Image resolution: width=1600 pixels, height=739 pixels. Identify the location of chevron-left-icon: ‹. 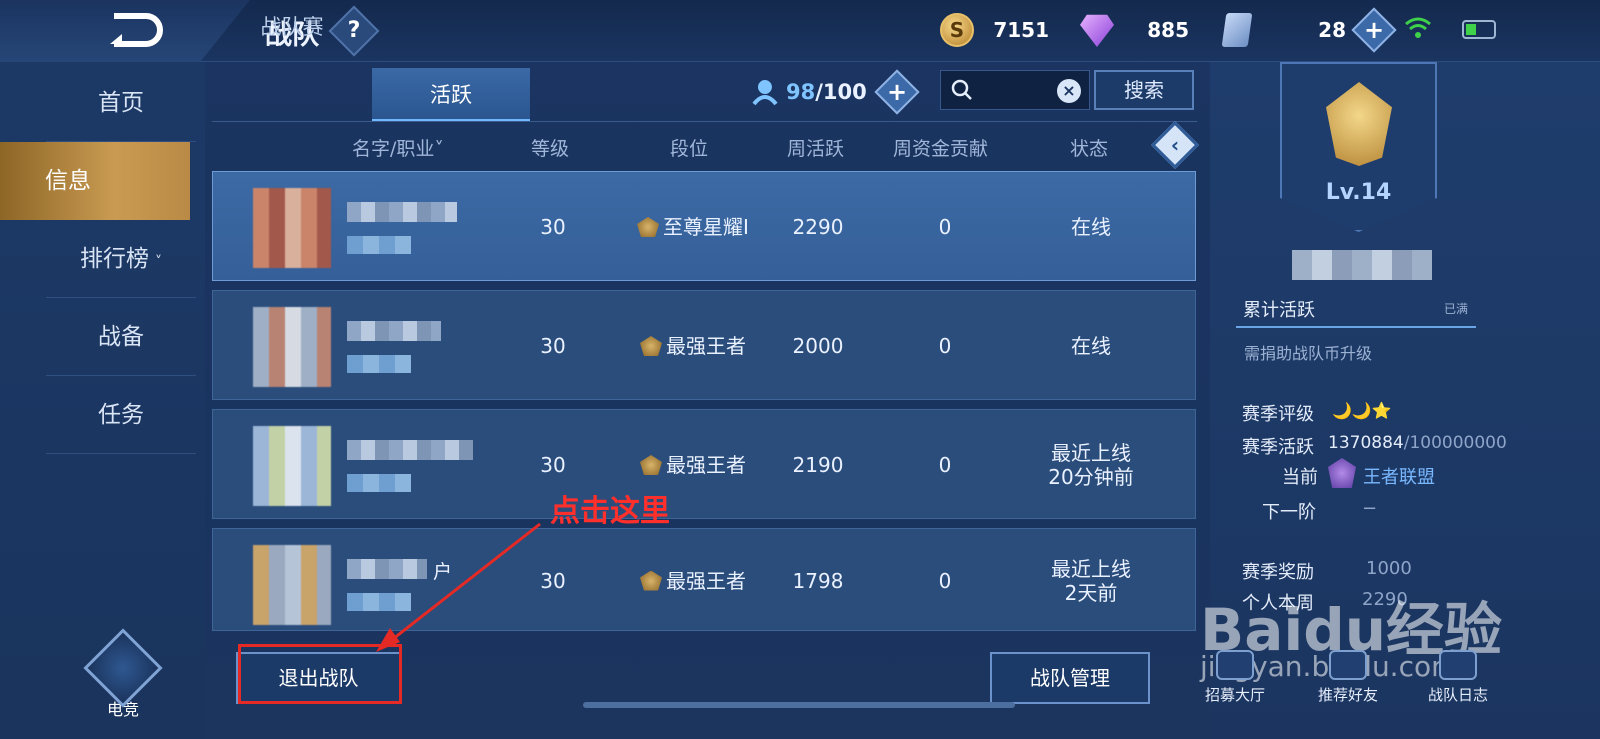
(1175, 145).